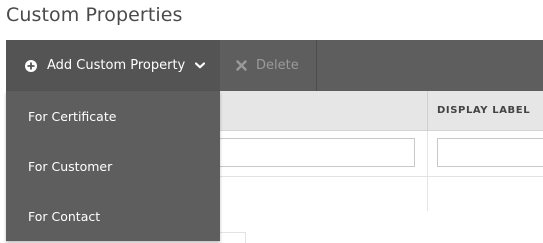  I want to click on display-label-filter-input, so click(490, 152).